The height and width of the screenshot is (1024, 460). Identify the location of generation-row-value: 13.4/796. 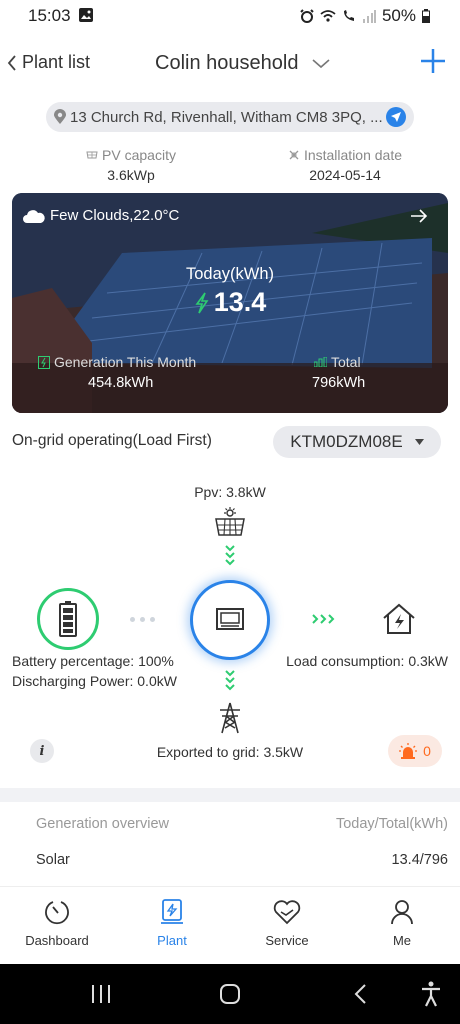
(419, 860).